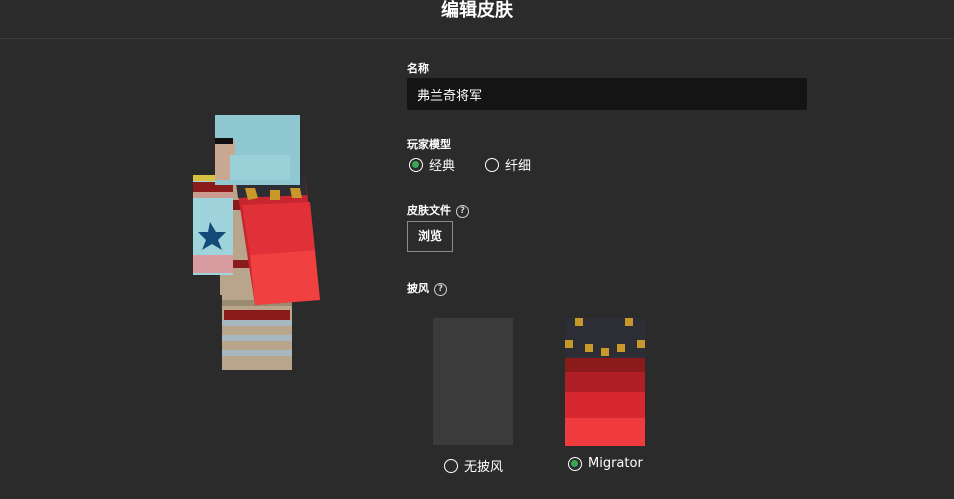  Describe the element at coordinates (477, 10) in the screenshot. I see `page-title: 编辑皮肤` at that location.